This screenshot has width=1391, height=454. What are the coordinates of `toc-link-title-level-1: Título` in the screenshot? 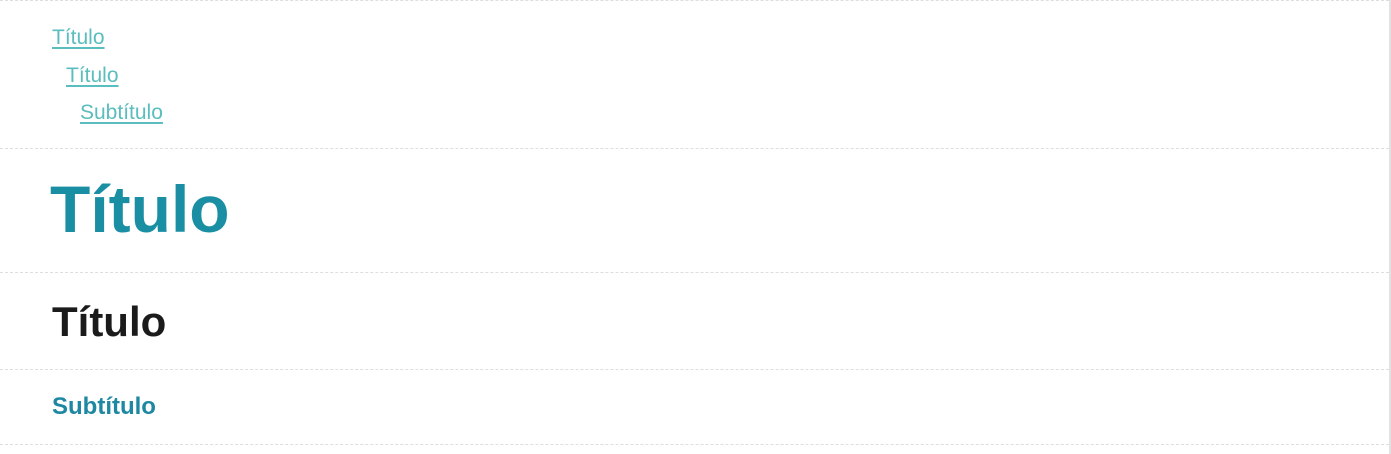 It's located at (78, 38).